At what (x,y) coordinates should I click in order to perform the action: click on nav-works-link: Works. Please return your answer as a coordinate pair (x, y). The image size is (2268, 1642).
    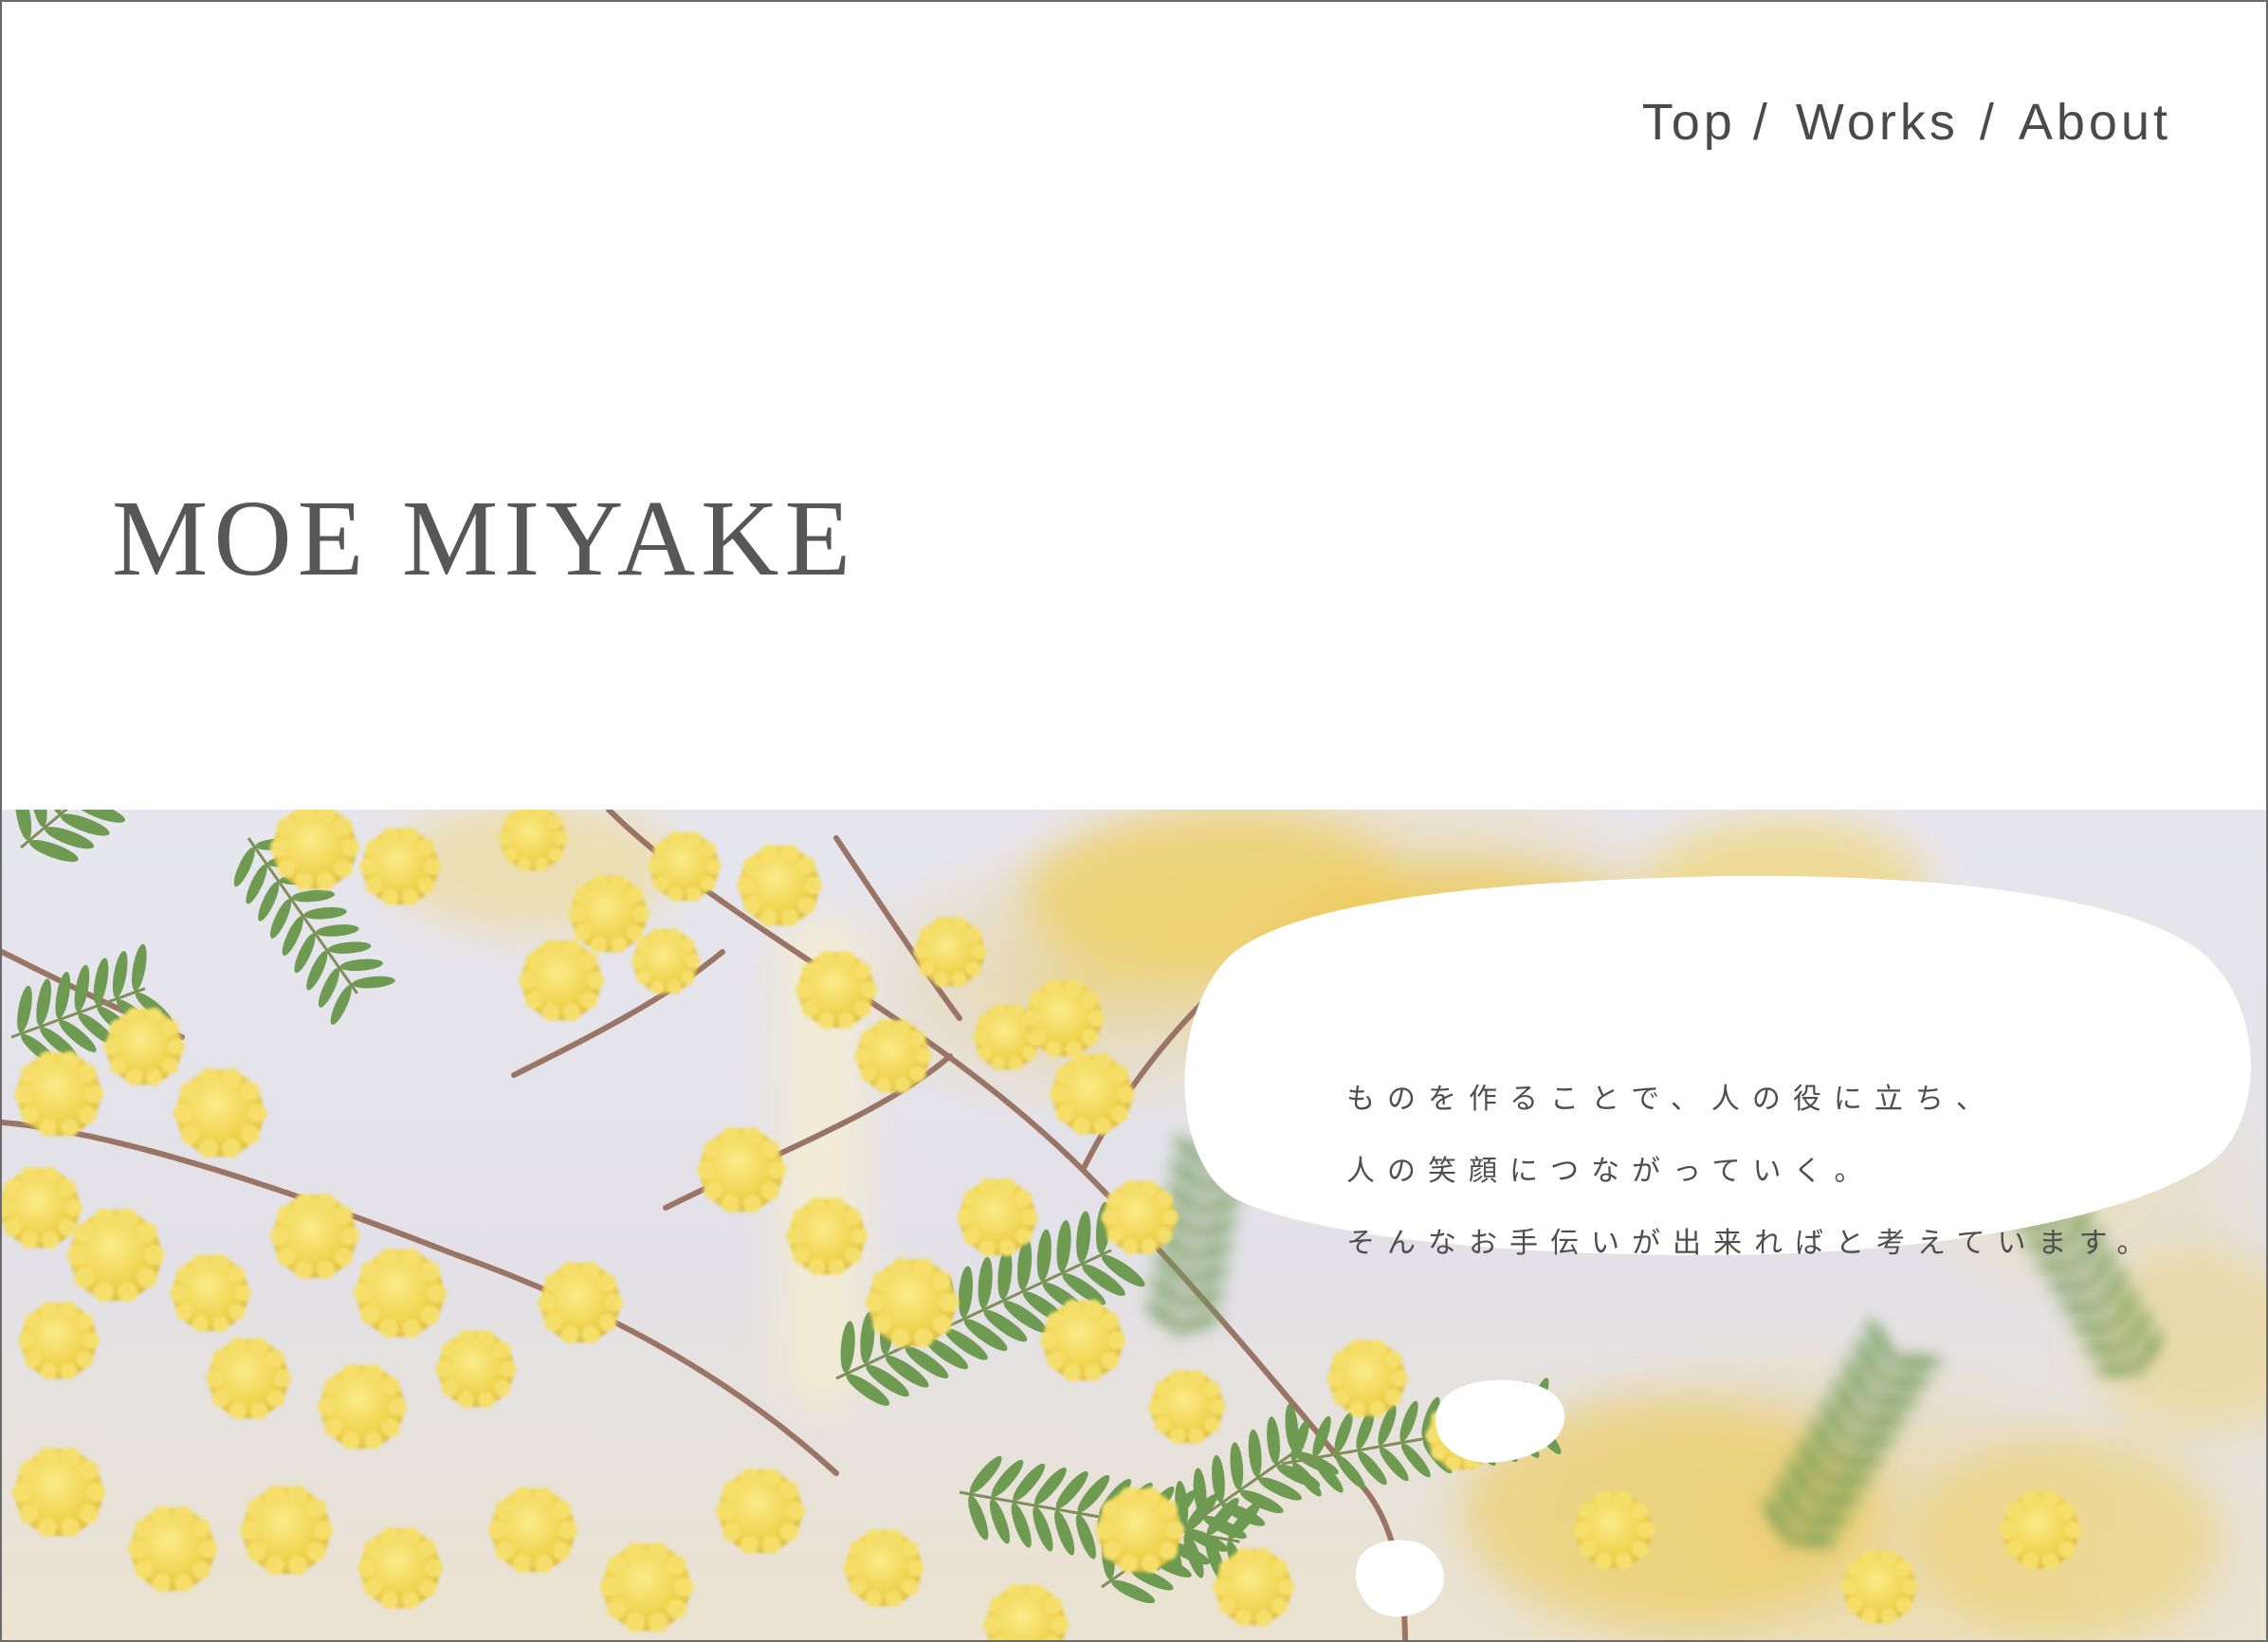
    Looking at the image, I should click on (1878, 122).